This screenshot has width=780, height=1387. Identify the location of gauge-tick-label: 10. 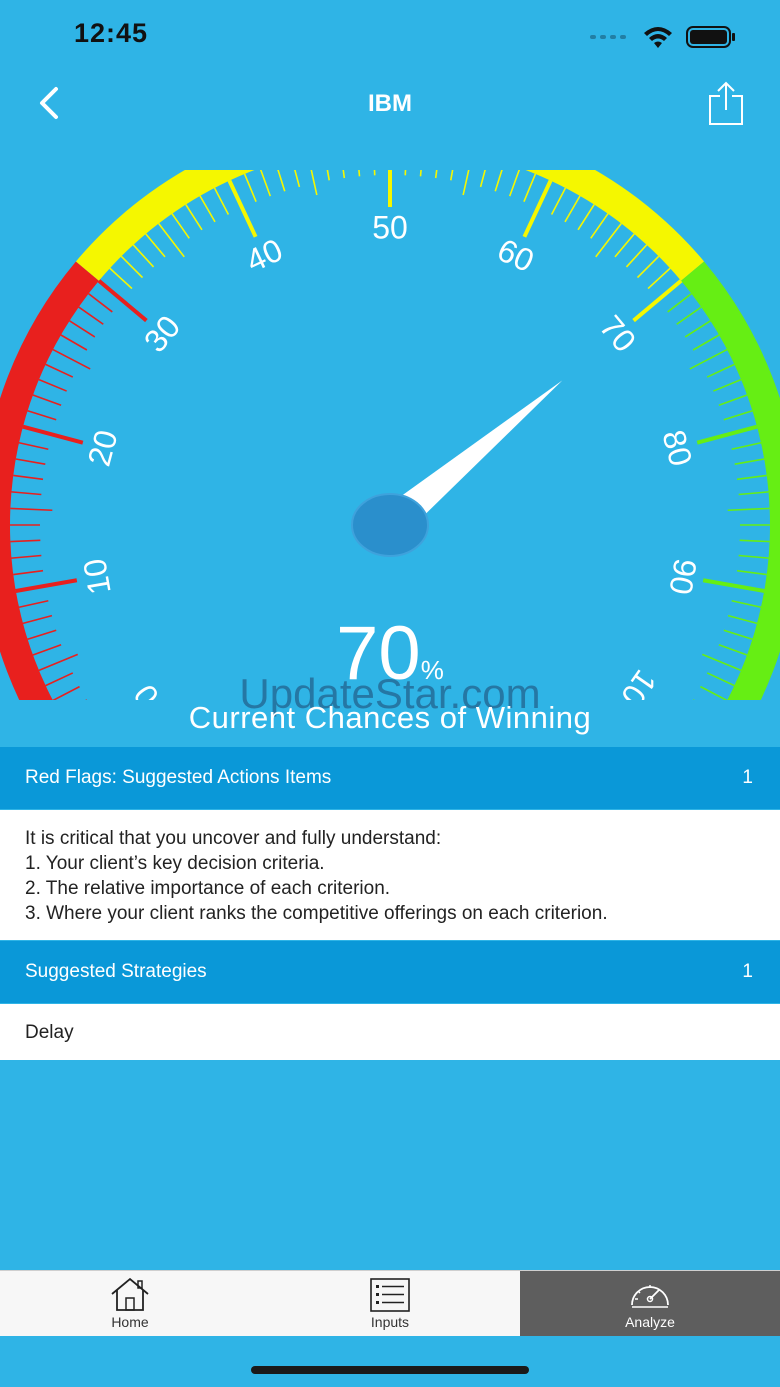
(97, 576).